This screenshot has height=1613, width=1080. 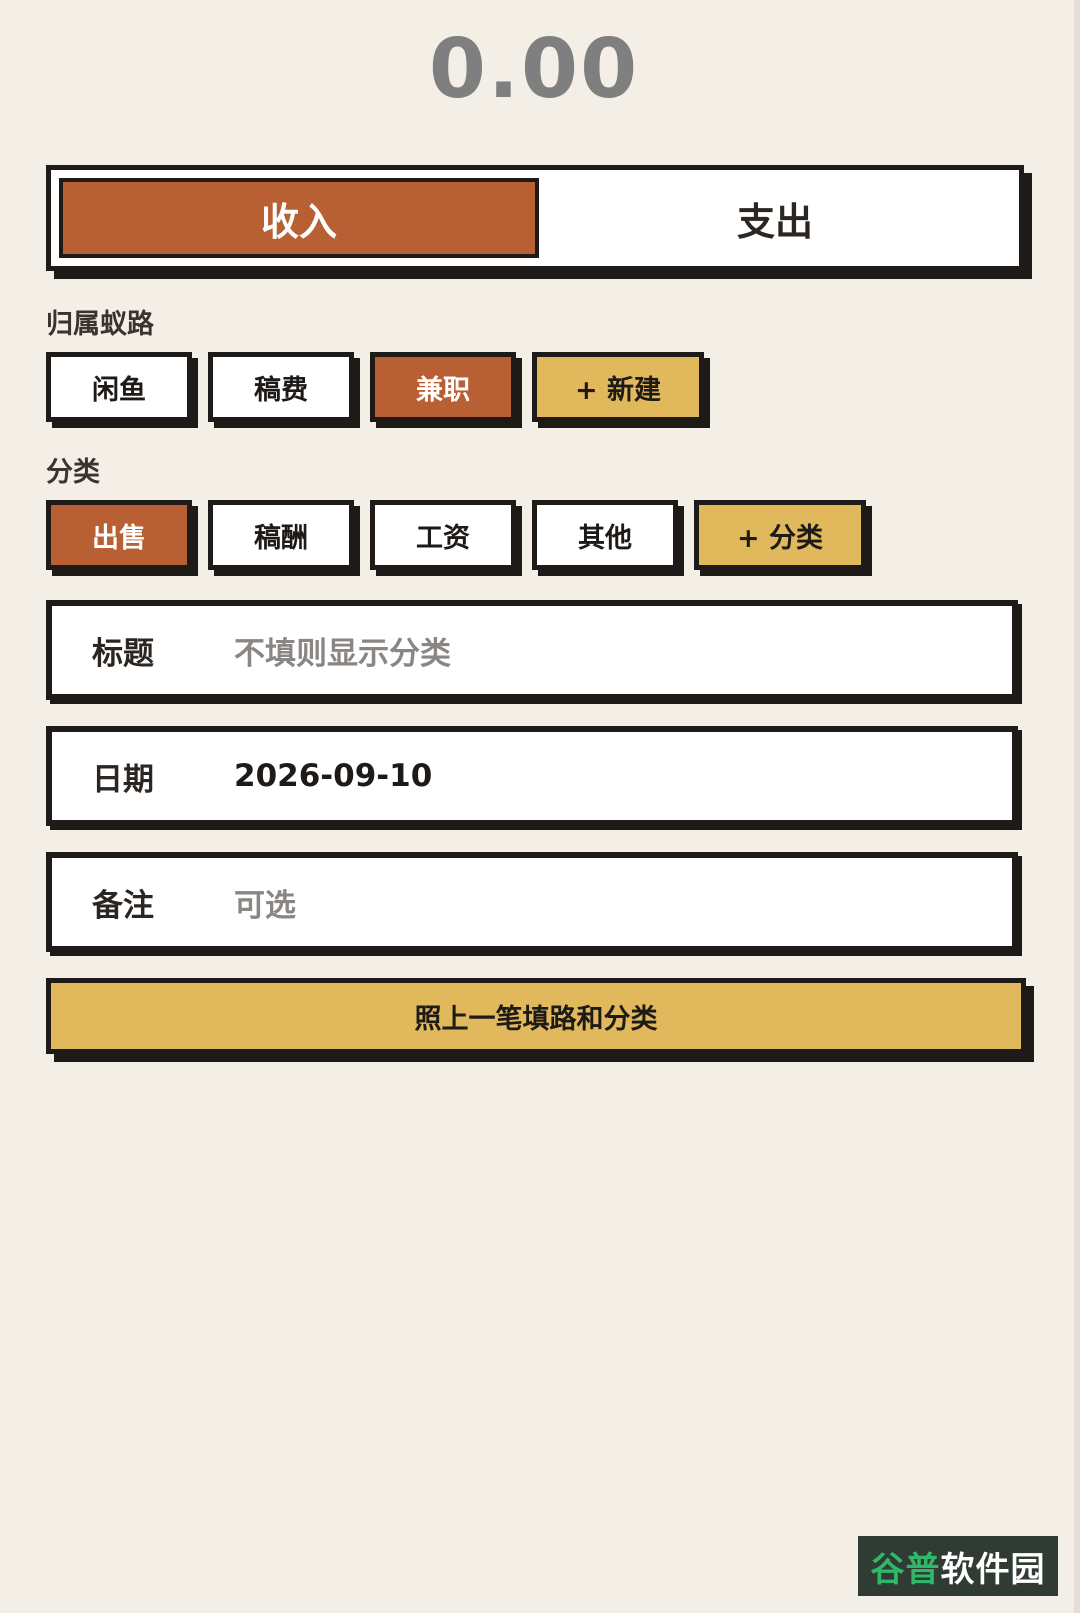 I want to click on income-expense-toggle: 收入 支出, so click(x=535, y=218).